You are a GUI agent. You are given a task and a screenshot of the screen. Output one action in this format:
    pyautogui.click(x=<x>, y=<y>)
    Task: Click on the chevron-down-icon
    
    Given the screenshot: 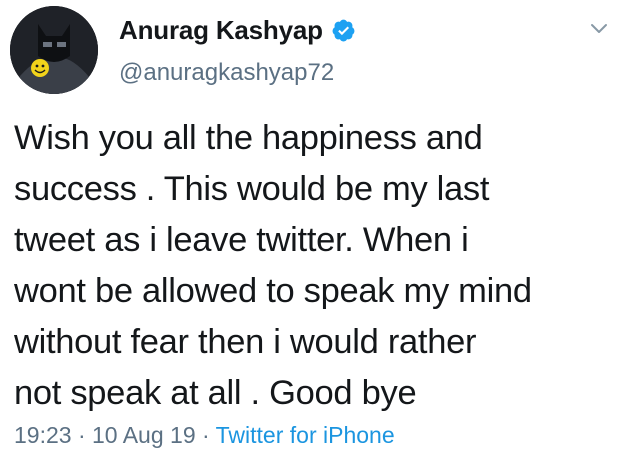 What is the action you would take?
    pyautogui.click(x=599, y=29)
    